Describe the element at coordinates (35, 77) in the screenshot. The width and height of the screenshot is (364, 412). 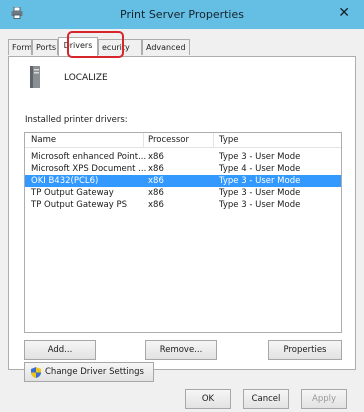
I see `print-server-icon` at that location.